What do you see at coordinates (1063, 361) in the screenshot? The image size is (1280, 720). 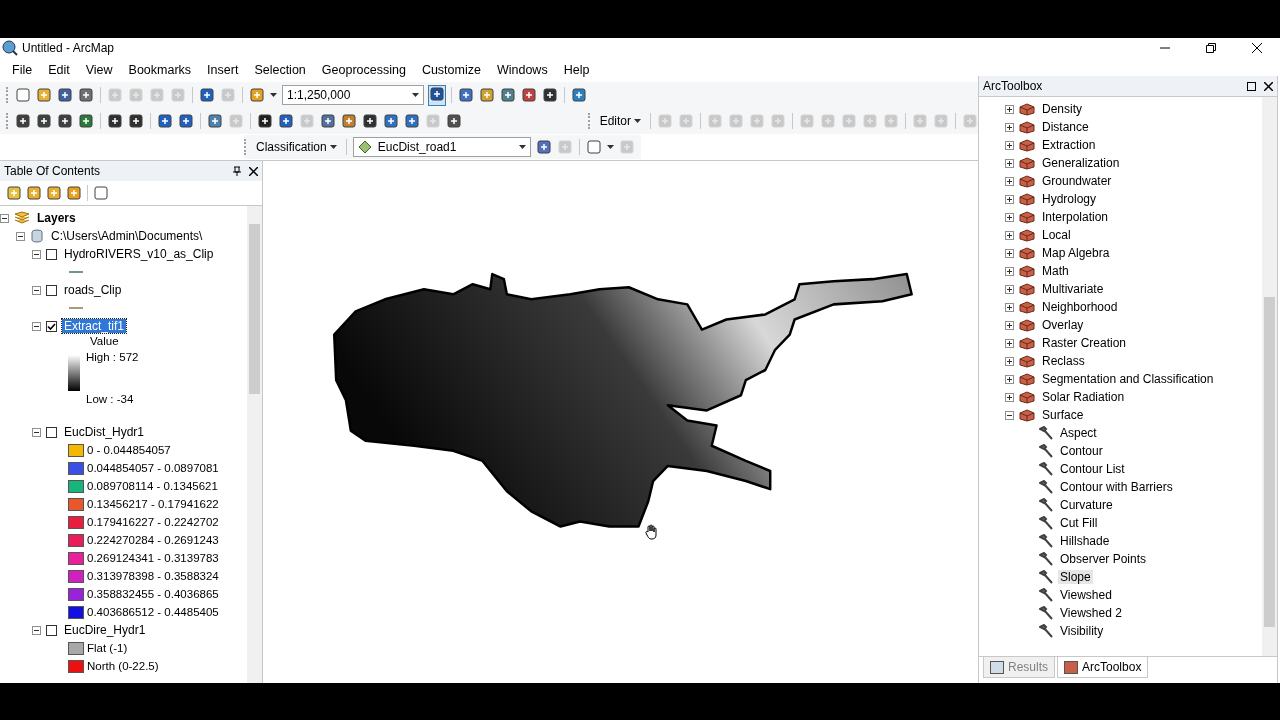 I see `toolset-name: Reclass` at bounding box center [1063, 361].